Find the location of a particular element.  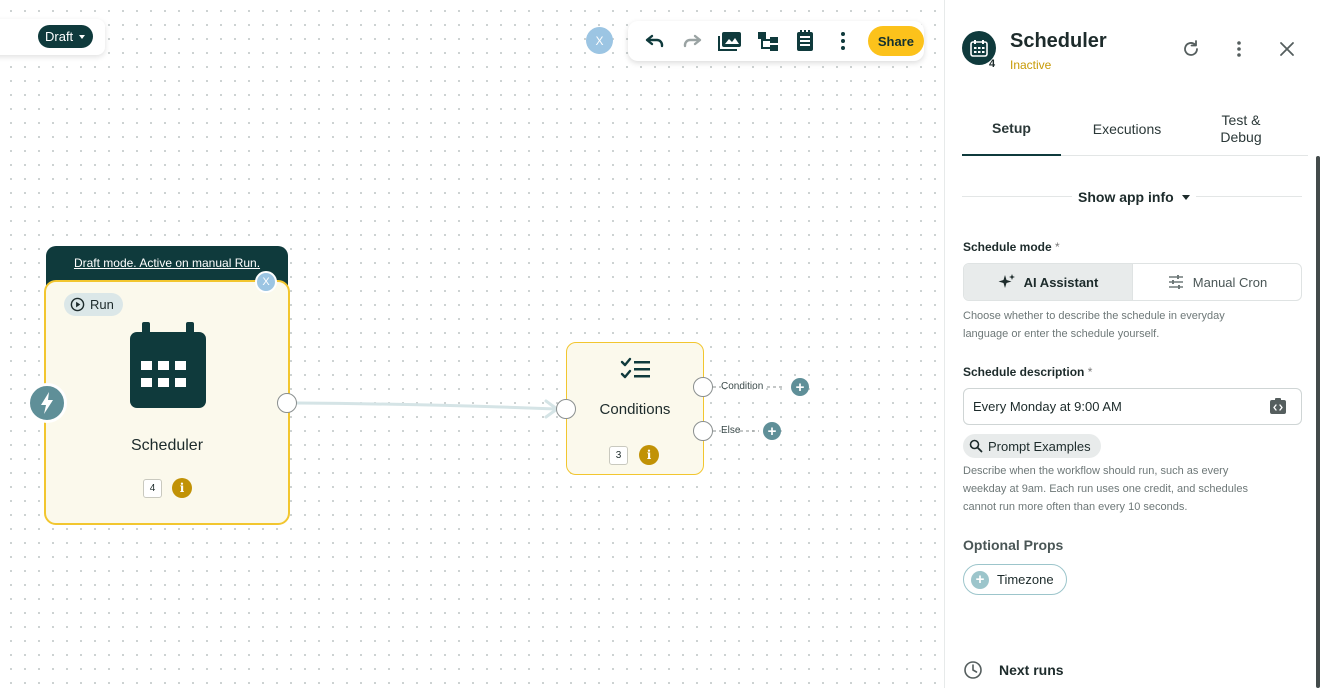

draft-mode-dropdown: Draft is located at coordinates (66, 36).